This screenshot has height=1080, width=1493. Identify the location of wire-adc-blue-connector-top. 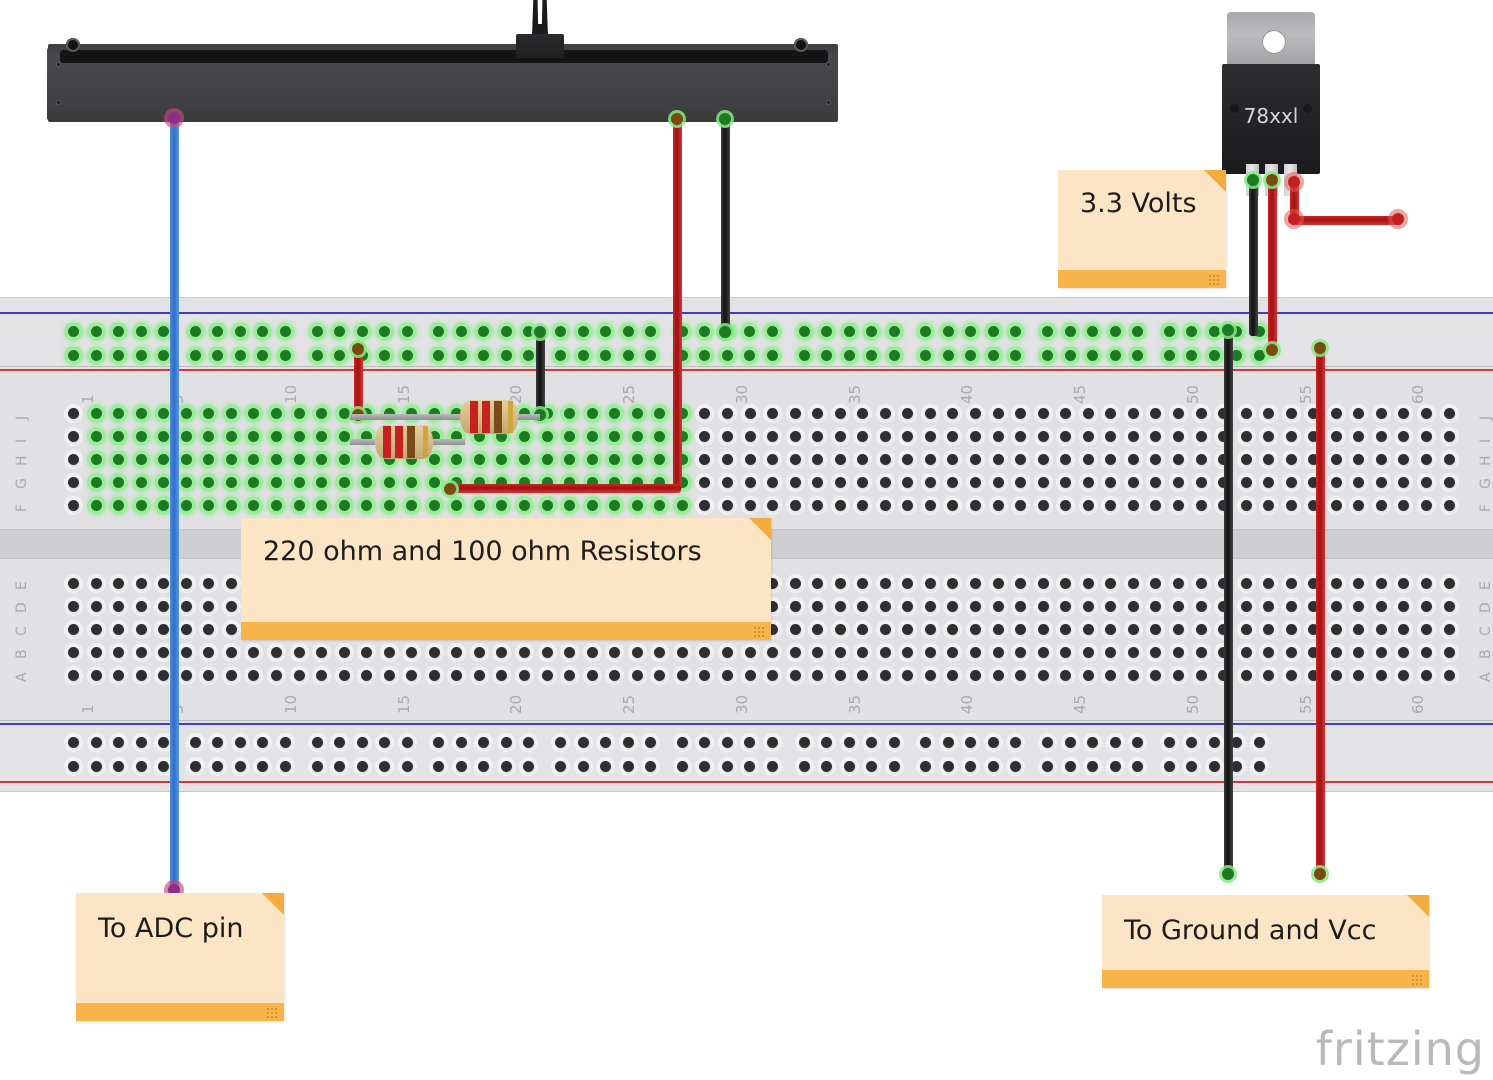
(174, 118).